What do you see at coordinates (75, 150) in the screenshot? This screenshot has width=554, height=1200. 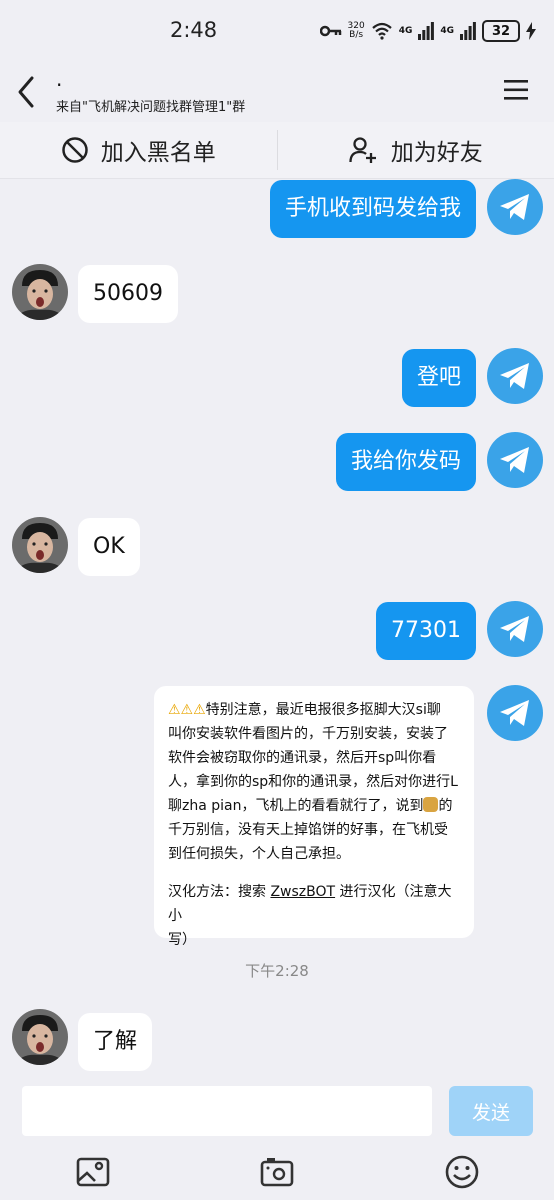 I see `block-icon` at bounding box center [75, 150].